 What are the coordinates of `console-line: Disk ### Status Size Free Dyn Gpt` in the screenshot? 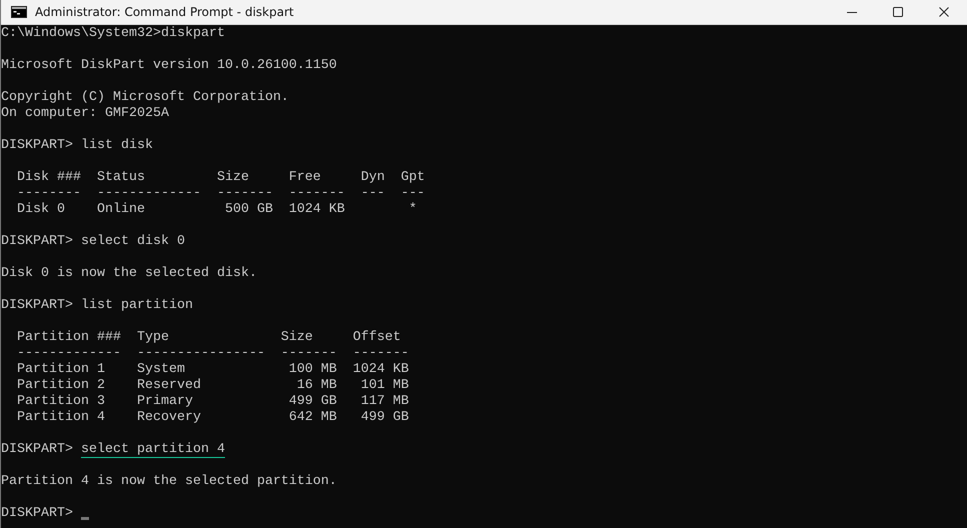 It's located at (220, 178).